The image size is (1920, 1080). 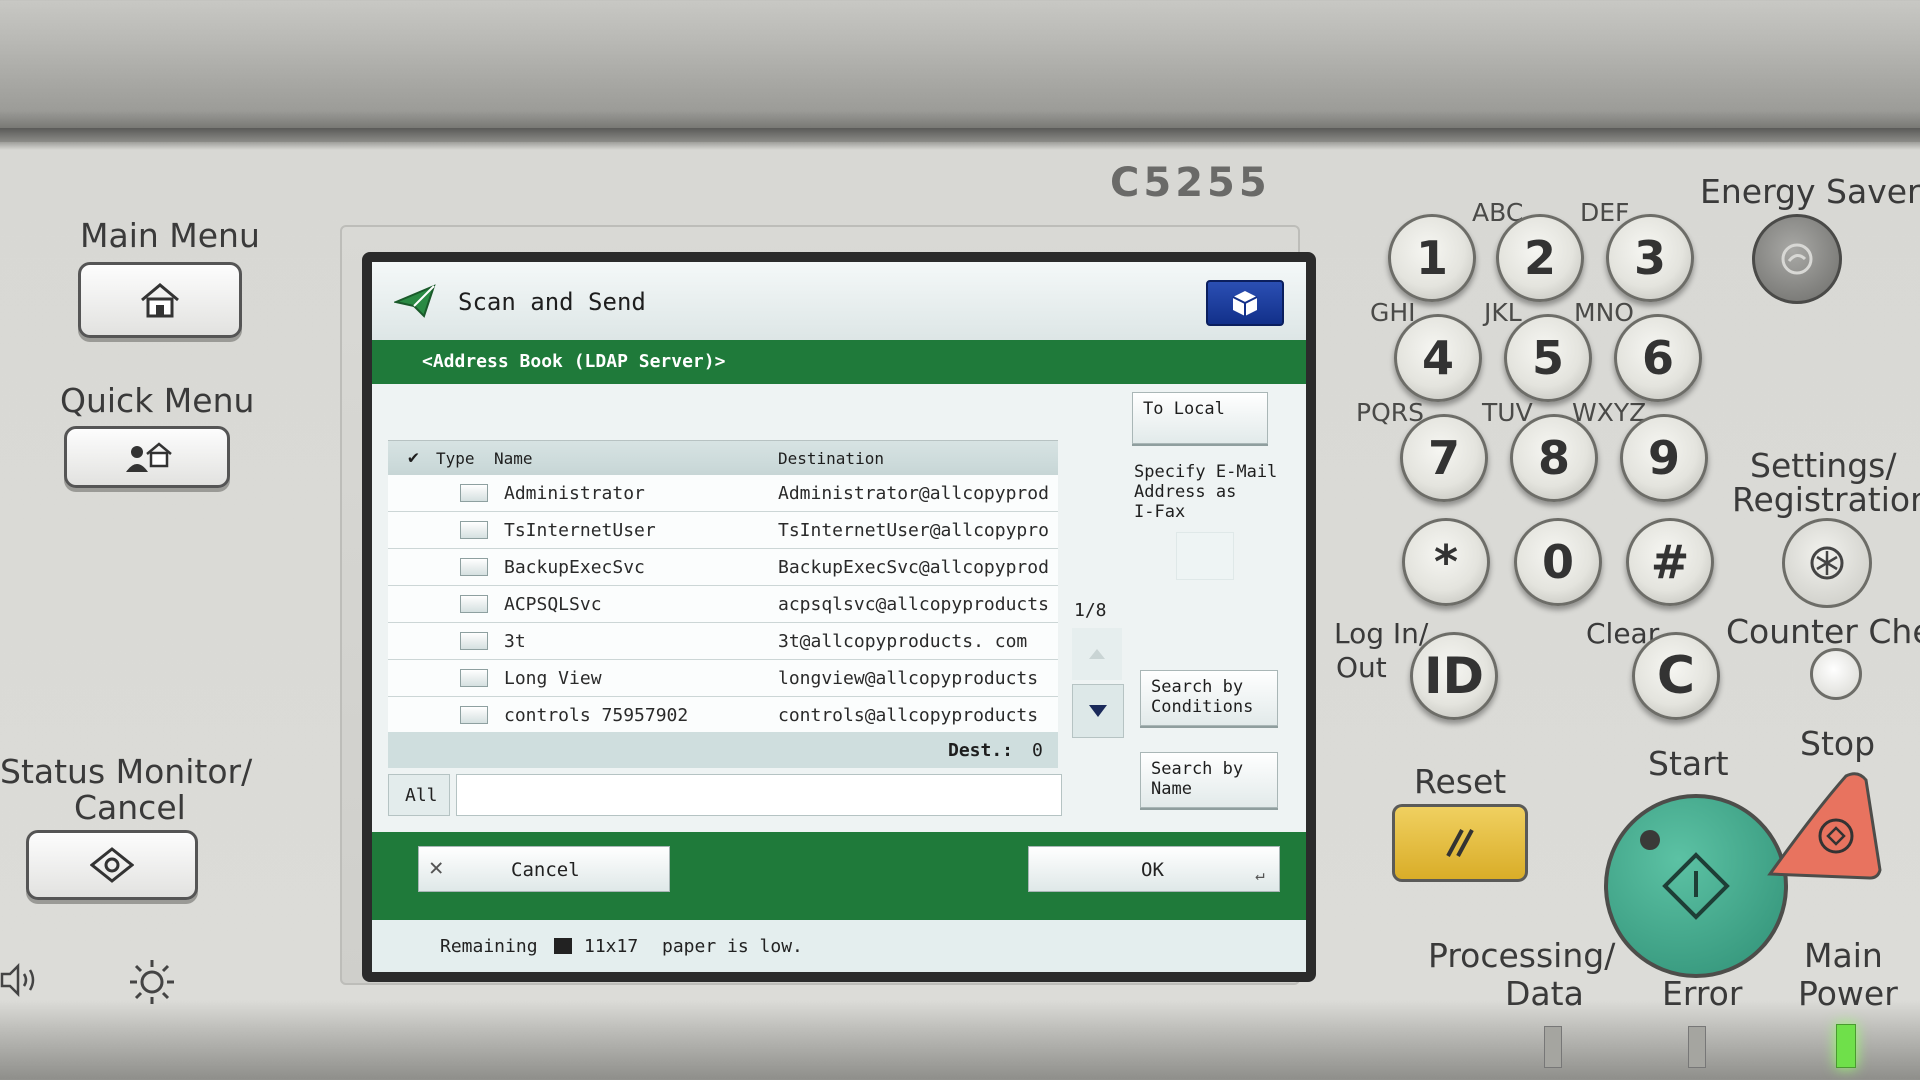 I want to click on status-monitor-label: Status Monitor/, so click(x=126, y=771).